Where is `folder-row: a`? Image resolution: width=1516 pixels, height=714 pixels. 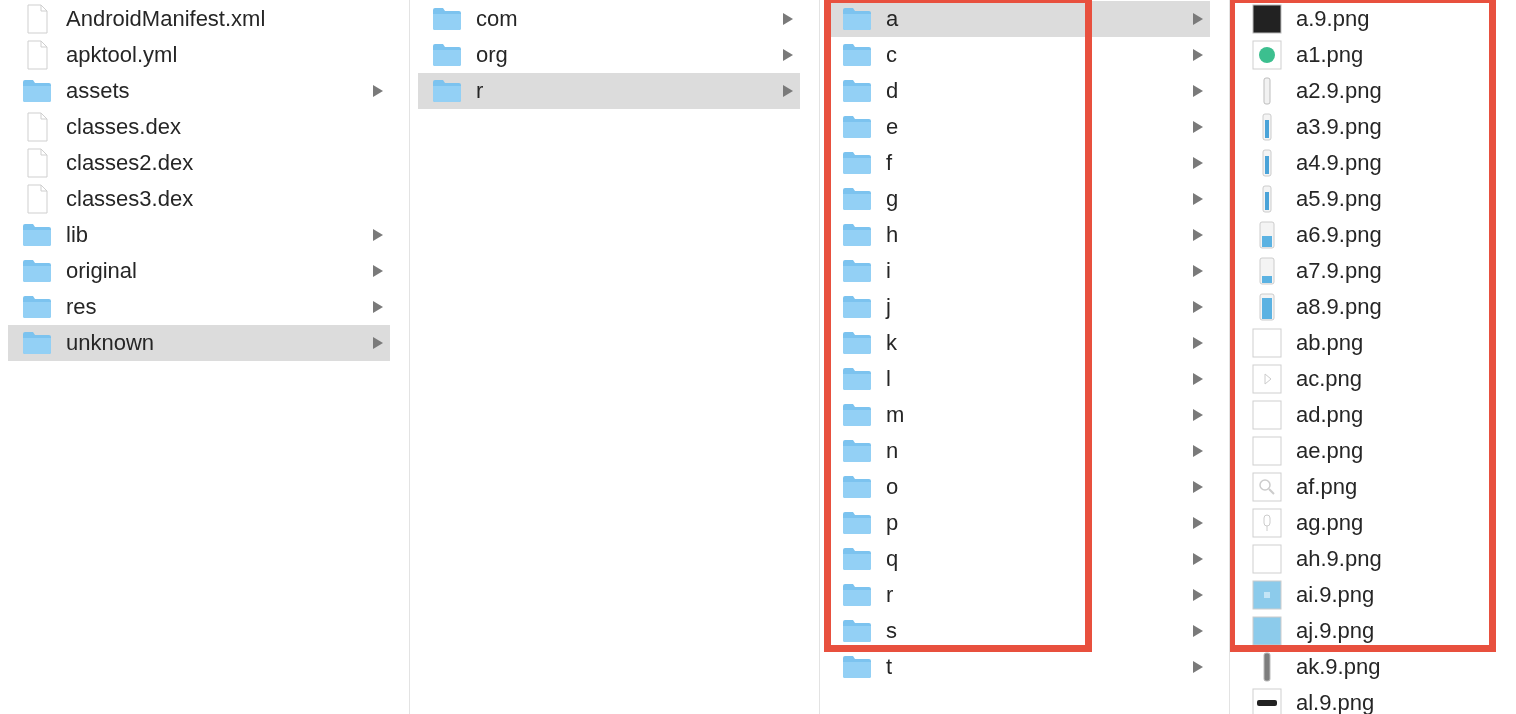
folder-row: a is located at coordinates (1019, 19).